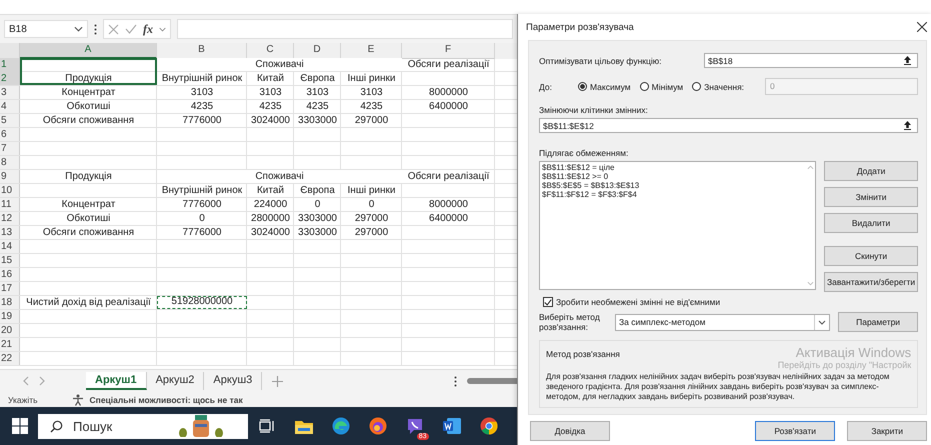 The image size is (931, 445). Describe the element at coordinates (10, 162) in the screenshot. I see `row-header: 8` at that location.